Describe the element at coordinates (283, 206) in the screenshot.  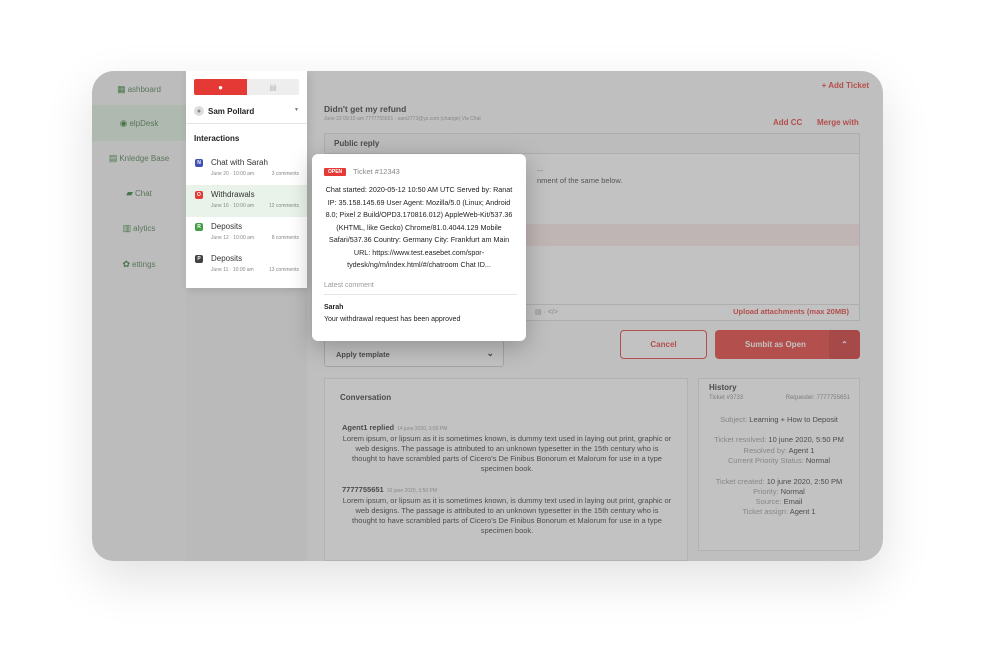
I see `interaction-count: 12 comments` at that location.